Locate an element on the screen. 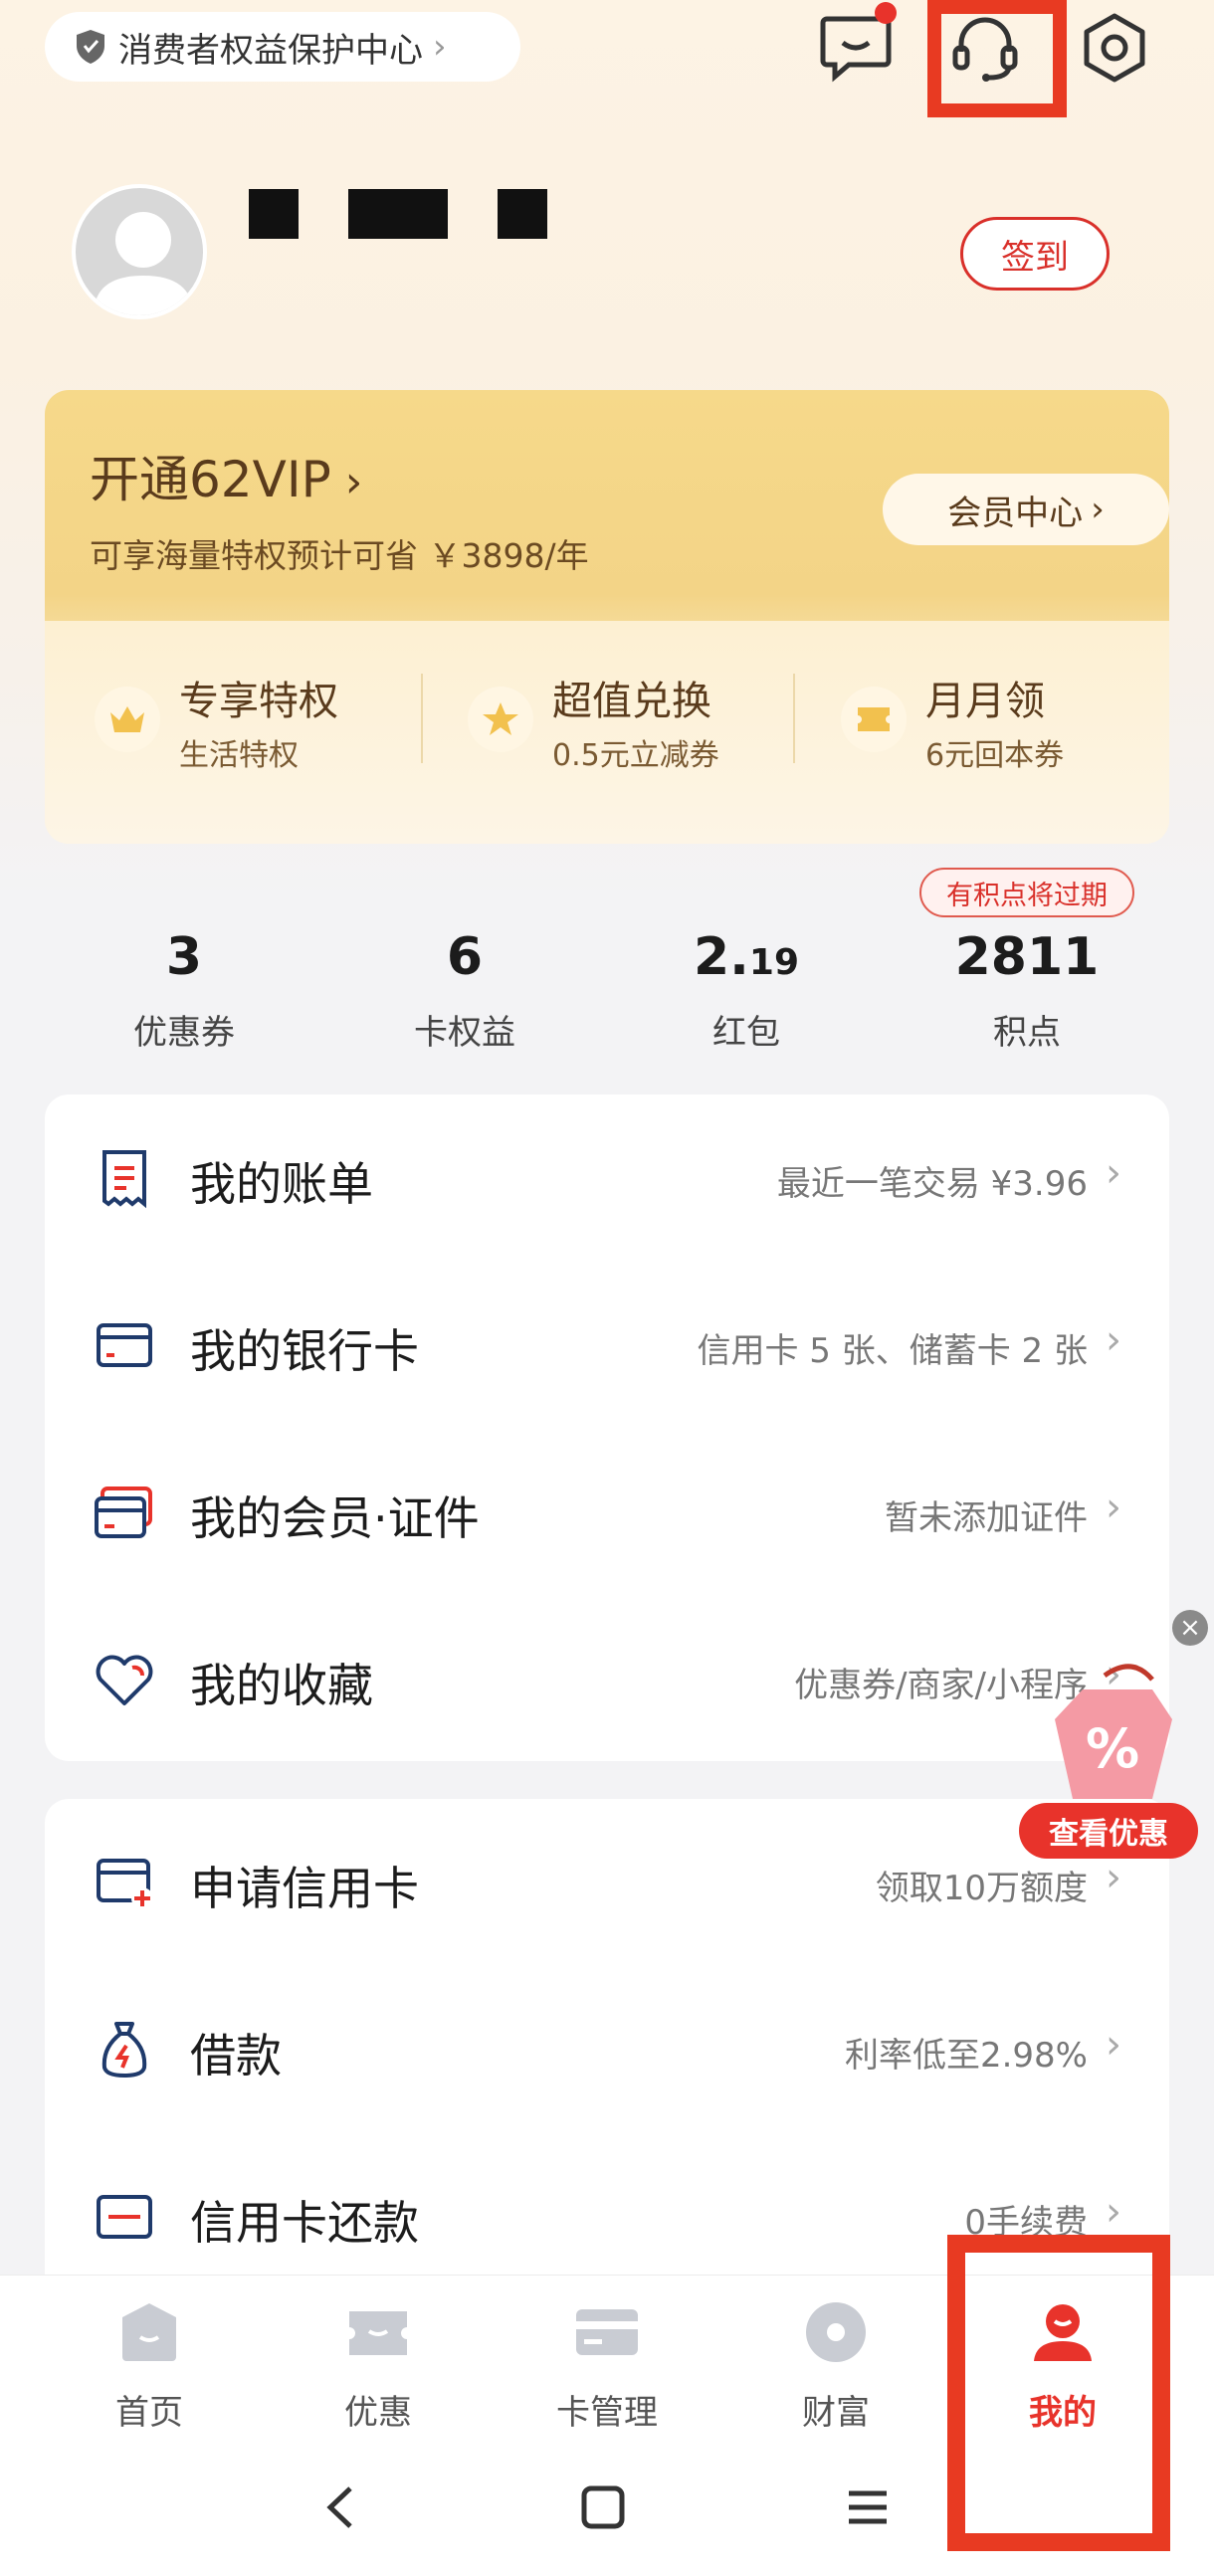 The width and height of the screenshot is (1214, 2576). notification-dot is located at coordinates (886, 13).